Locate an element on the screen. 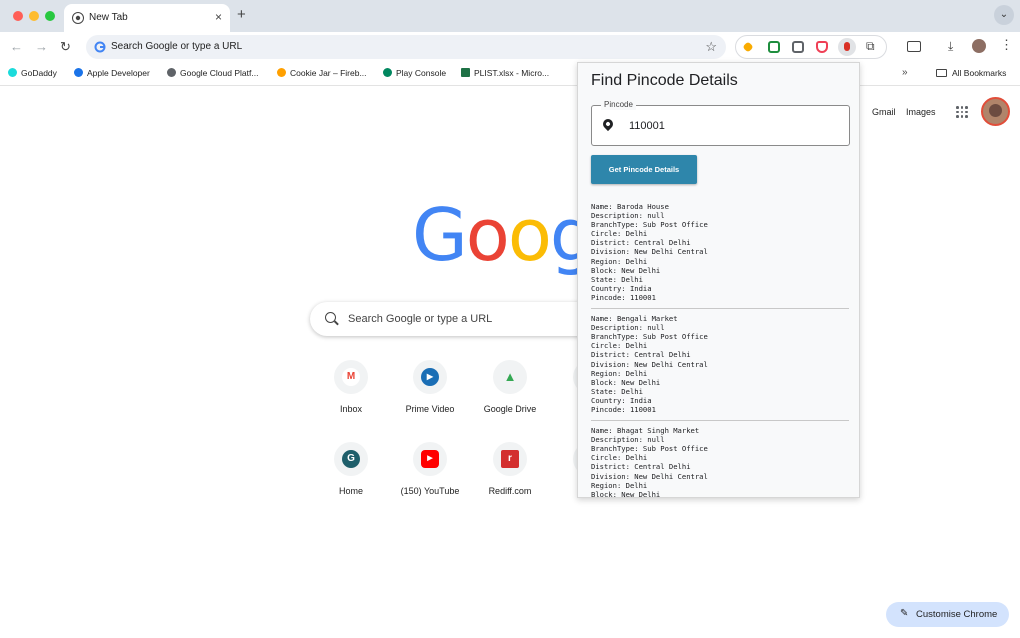  folder-icon is located at coordinates (941, 73).